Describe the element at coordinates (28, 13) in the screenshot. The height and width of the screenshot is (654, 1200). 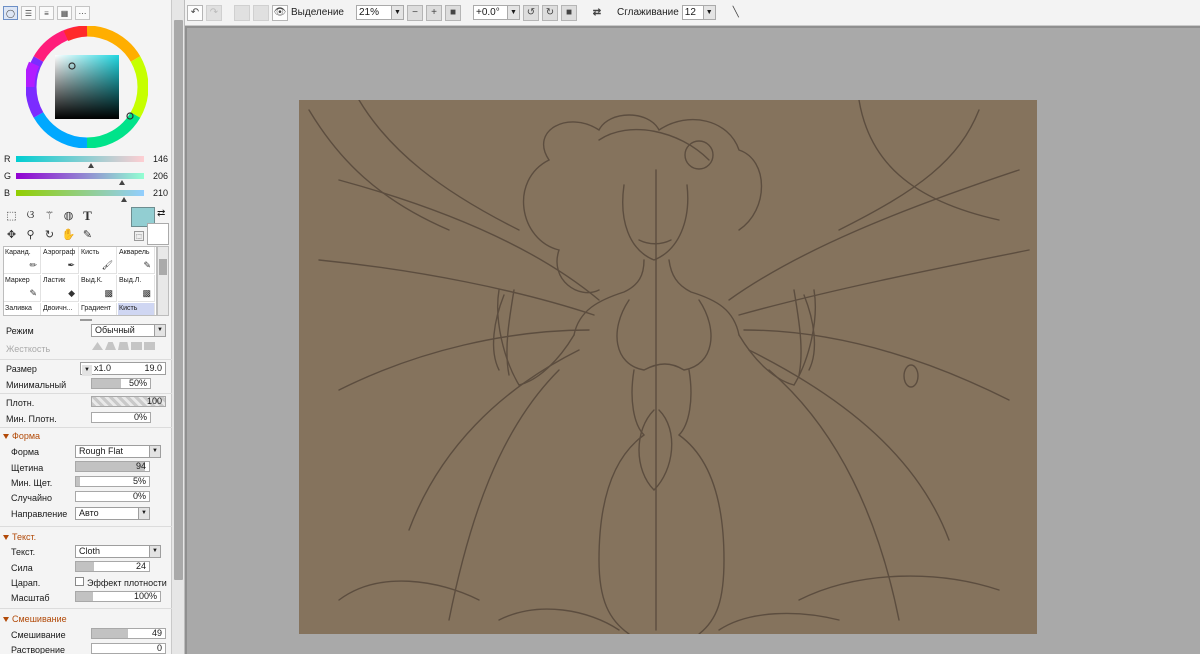
I see `rgb-slider-tab-icon: ☰` at that location.